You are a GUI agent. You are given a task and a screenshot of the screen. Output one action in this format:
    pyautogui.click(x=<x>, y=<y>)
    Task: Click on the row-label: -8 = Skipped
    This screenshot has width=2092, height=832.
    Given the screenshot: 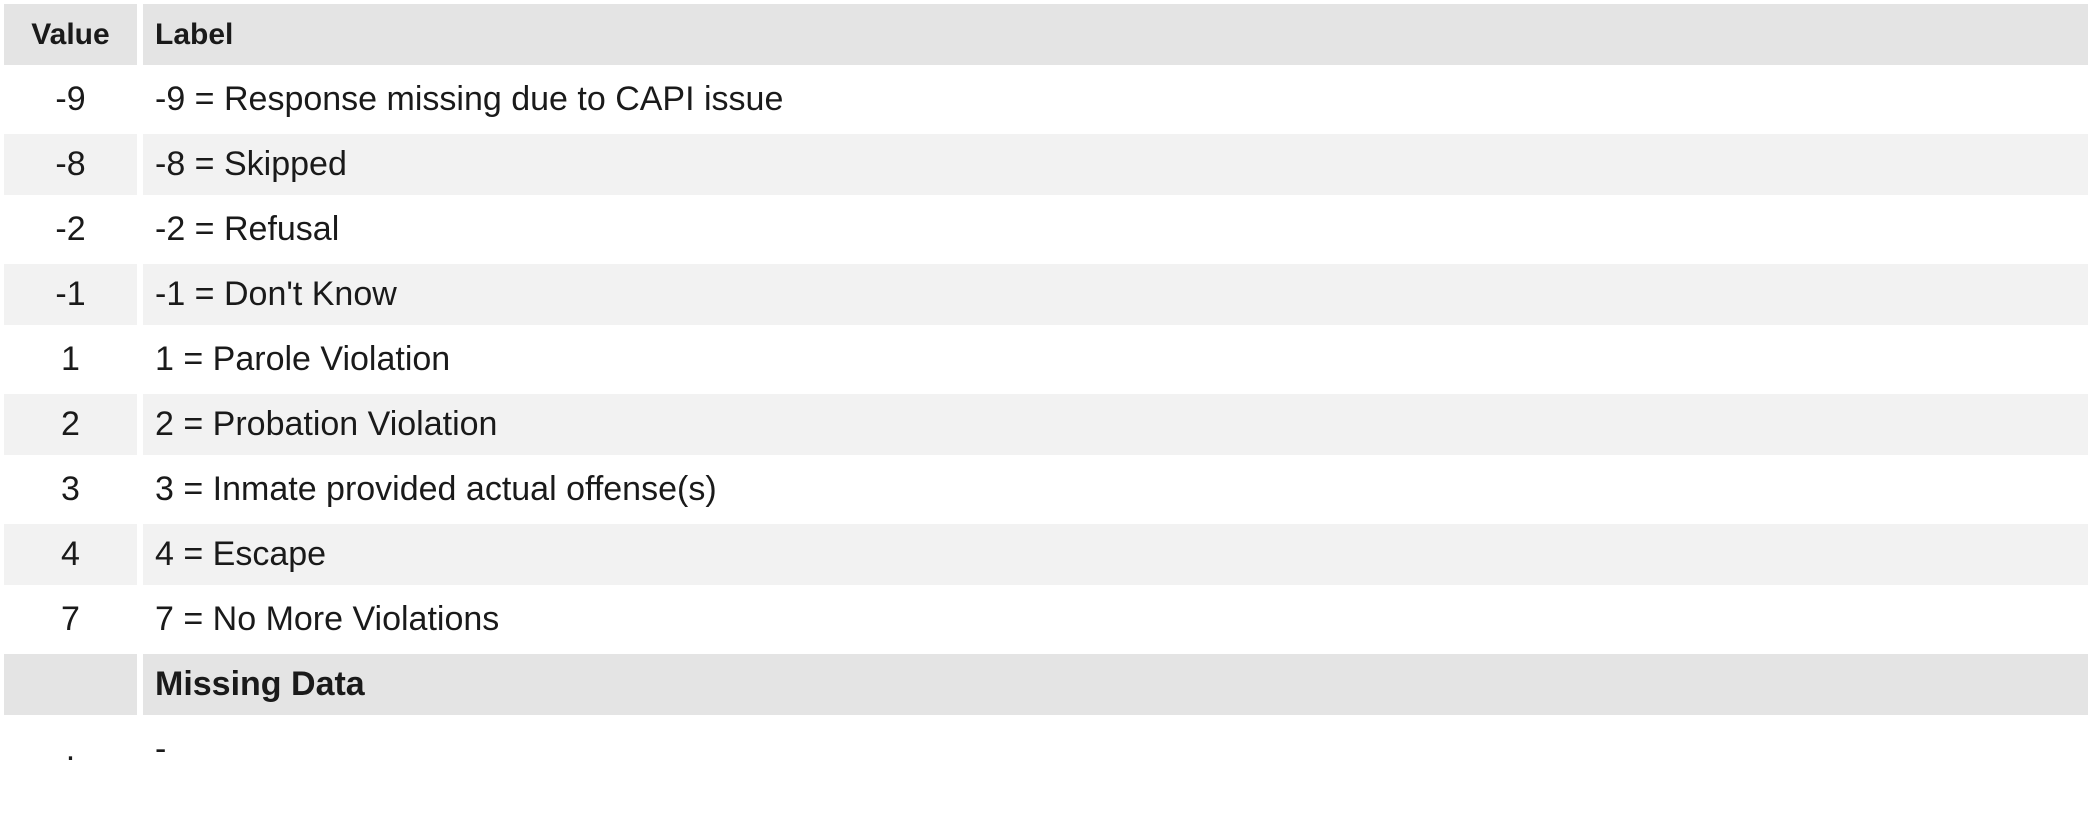 What is the action you would take?
    pyautogui.click(x=1115, y=166)
    